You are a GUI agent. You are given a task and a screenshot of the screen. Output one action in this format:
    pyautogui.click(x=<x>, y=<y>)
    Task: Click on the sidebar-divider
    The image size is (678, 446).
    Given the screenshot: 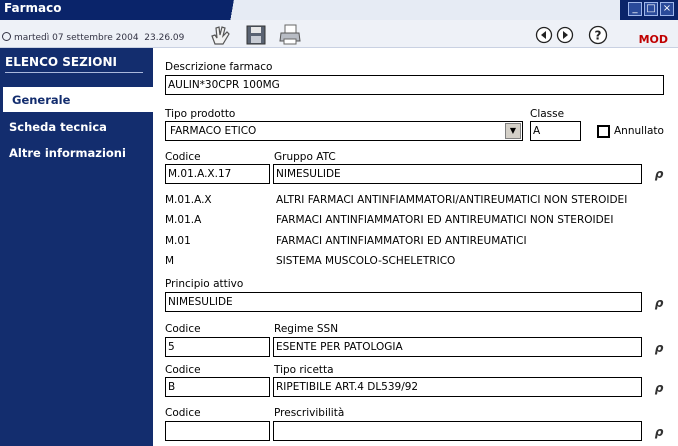 What is the action you would take?
    pyautogui.click(x=74, y=72)
    